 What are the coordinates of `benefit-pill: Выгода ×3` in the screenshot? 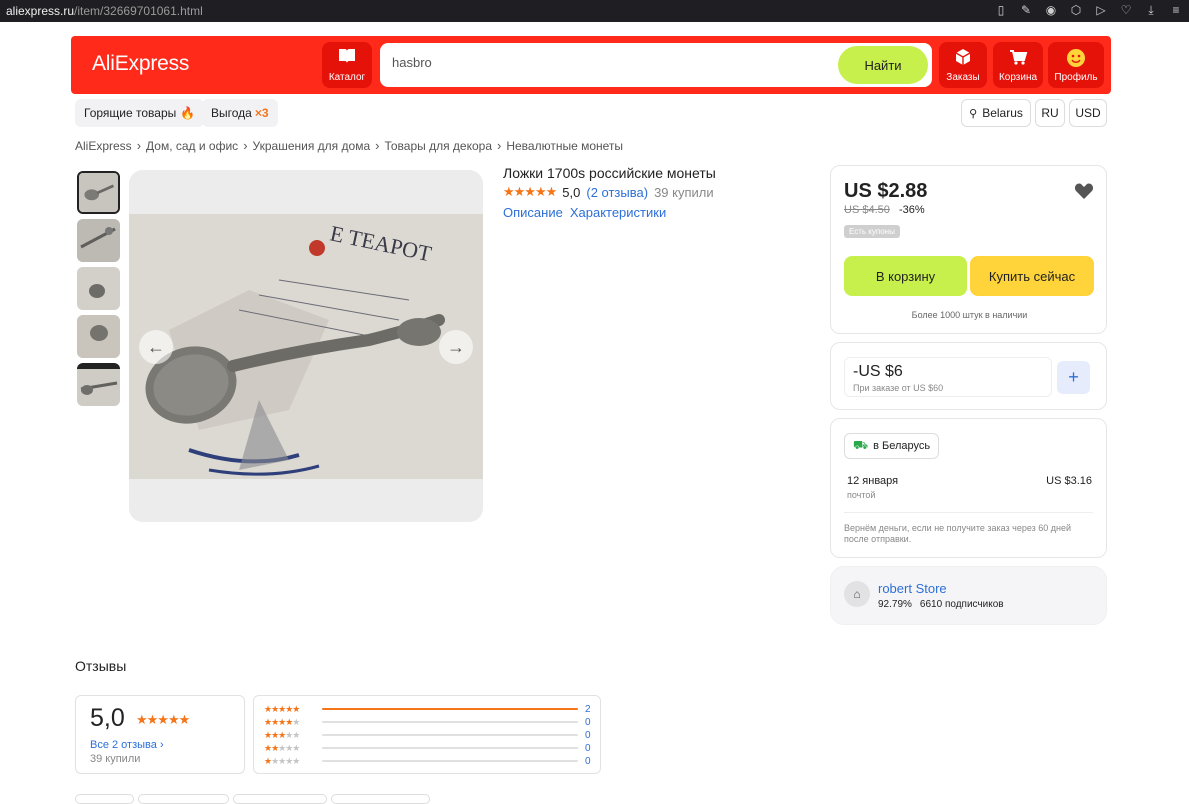 It's located at (240, 113).